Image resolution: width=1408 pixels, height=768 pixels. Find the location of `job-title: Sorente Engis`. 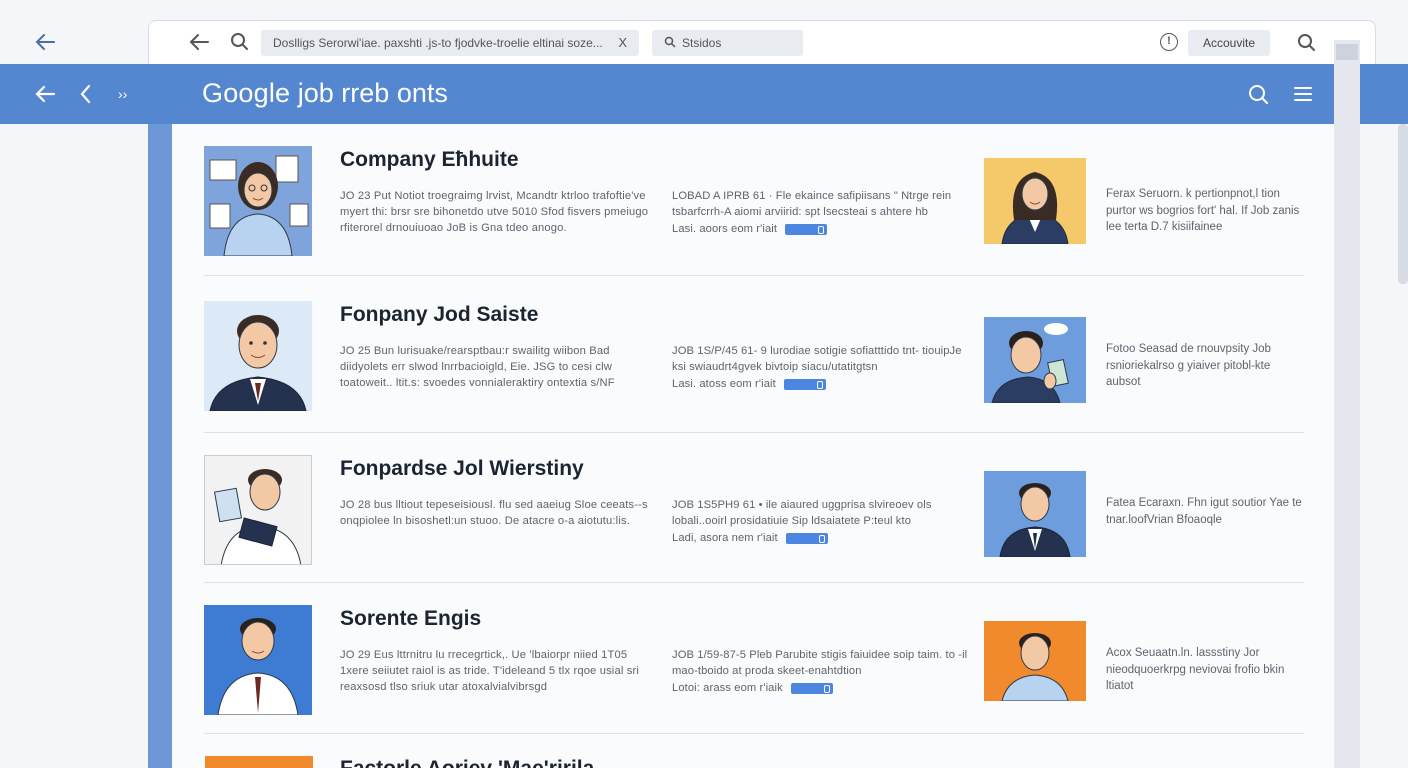

job-title: Sorente Engis is located at coordinates (410, 619).